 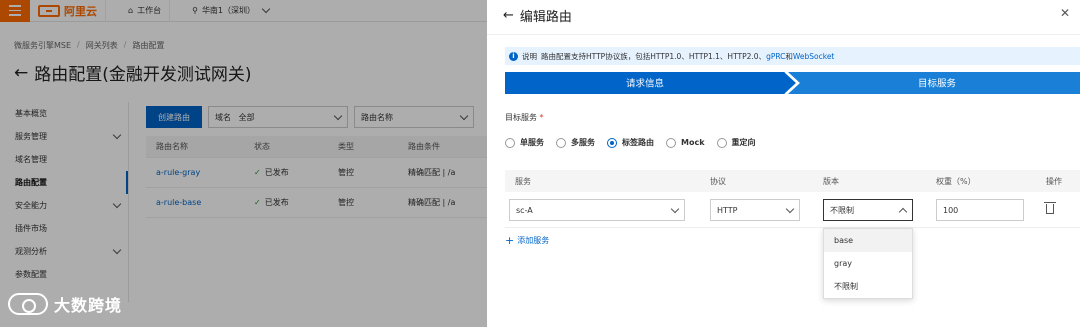 What do you see at coordinates (532, 142) in the screenshot?
I see `radio-label: 单服务` at bounding box center [532, 142].